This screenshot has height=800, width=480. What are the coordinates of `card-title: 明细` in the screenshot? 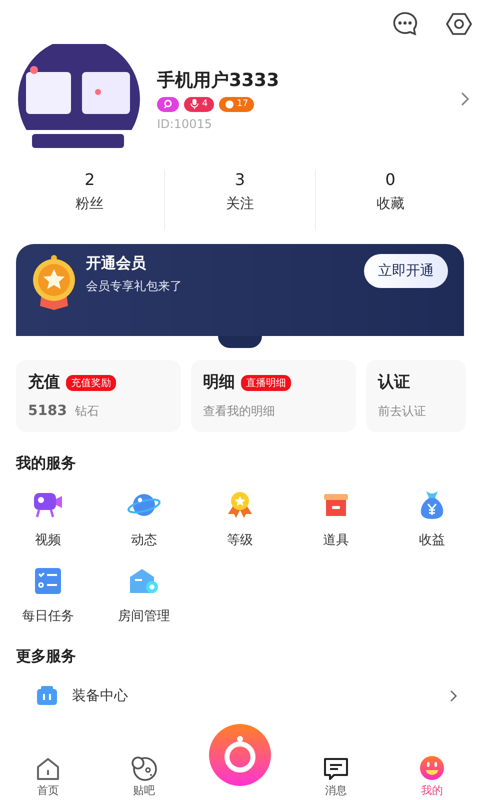 It's located at (219, 382).